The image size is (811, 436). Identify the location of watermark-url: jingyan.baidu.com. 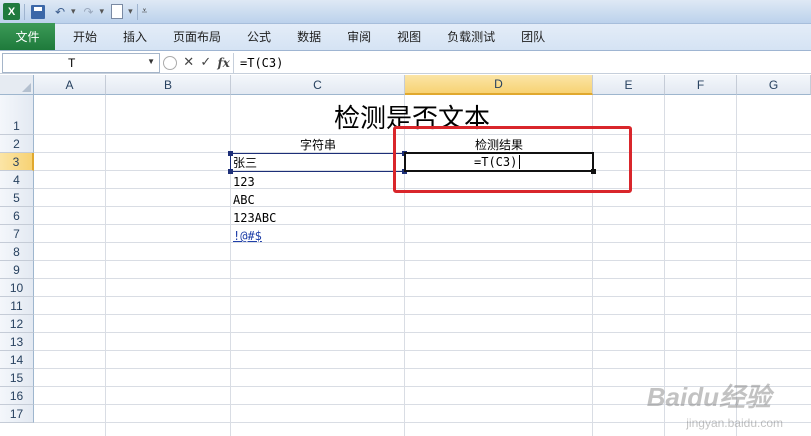
(734, 423).